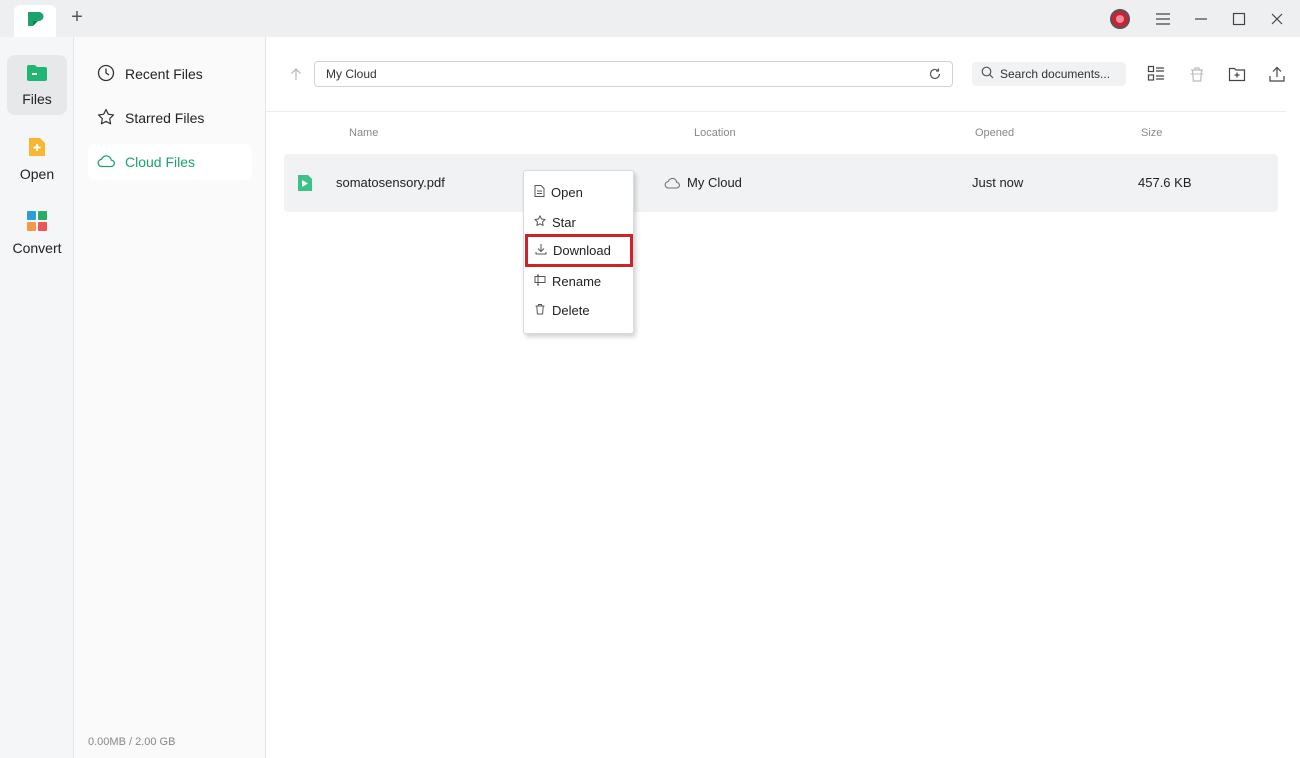  Describe the element at coordinates (160, 162) in the screenshot. I see `nav-label-cloud-files: Cloud Files` at that location.